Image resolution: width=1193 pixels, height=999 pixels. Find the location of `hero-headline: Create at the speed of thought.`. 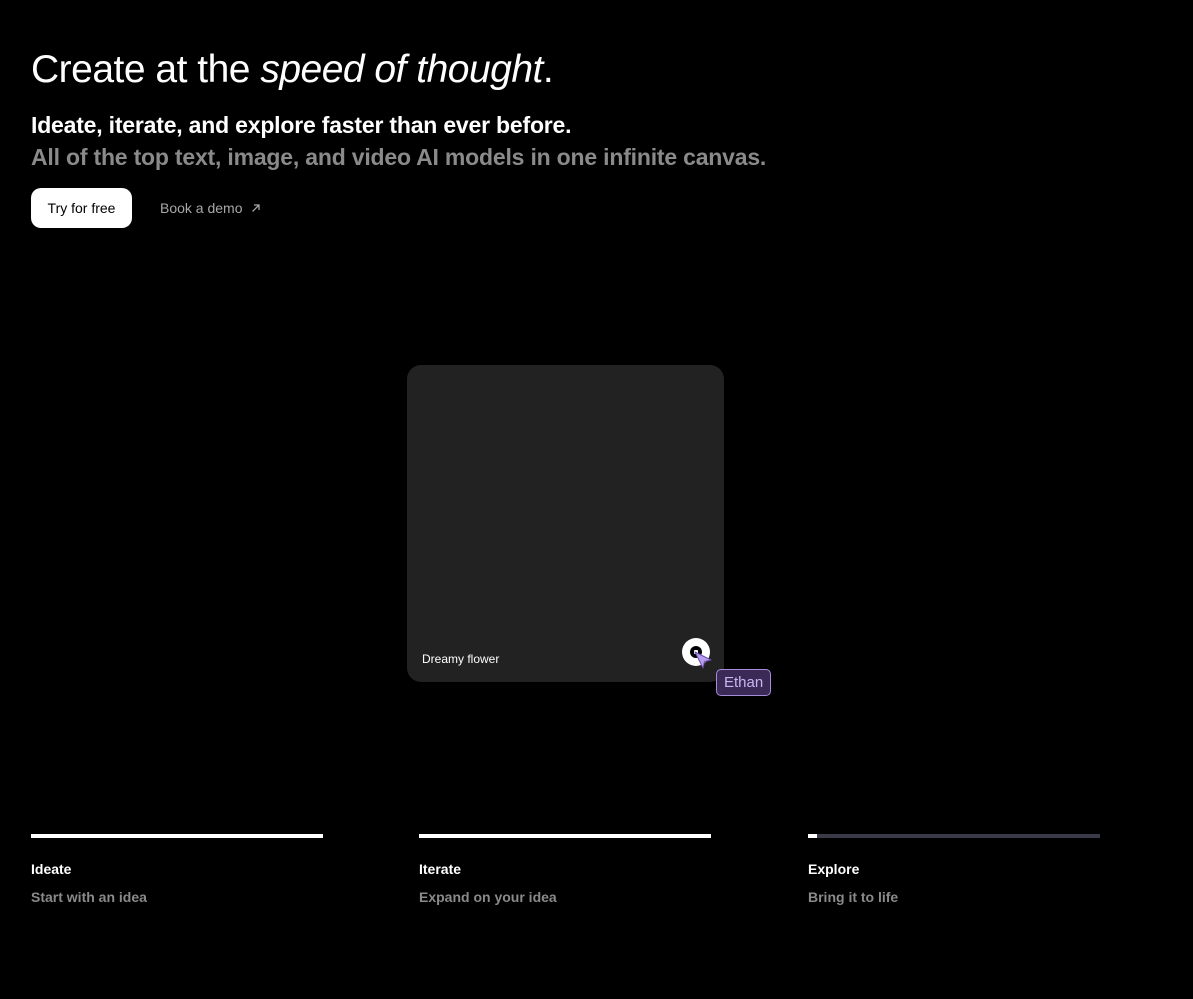

hero-headline: Create at the speed of thought. is located at coordinates (292, 70).